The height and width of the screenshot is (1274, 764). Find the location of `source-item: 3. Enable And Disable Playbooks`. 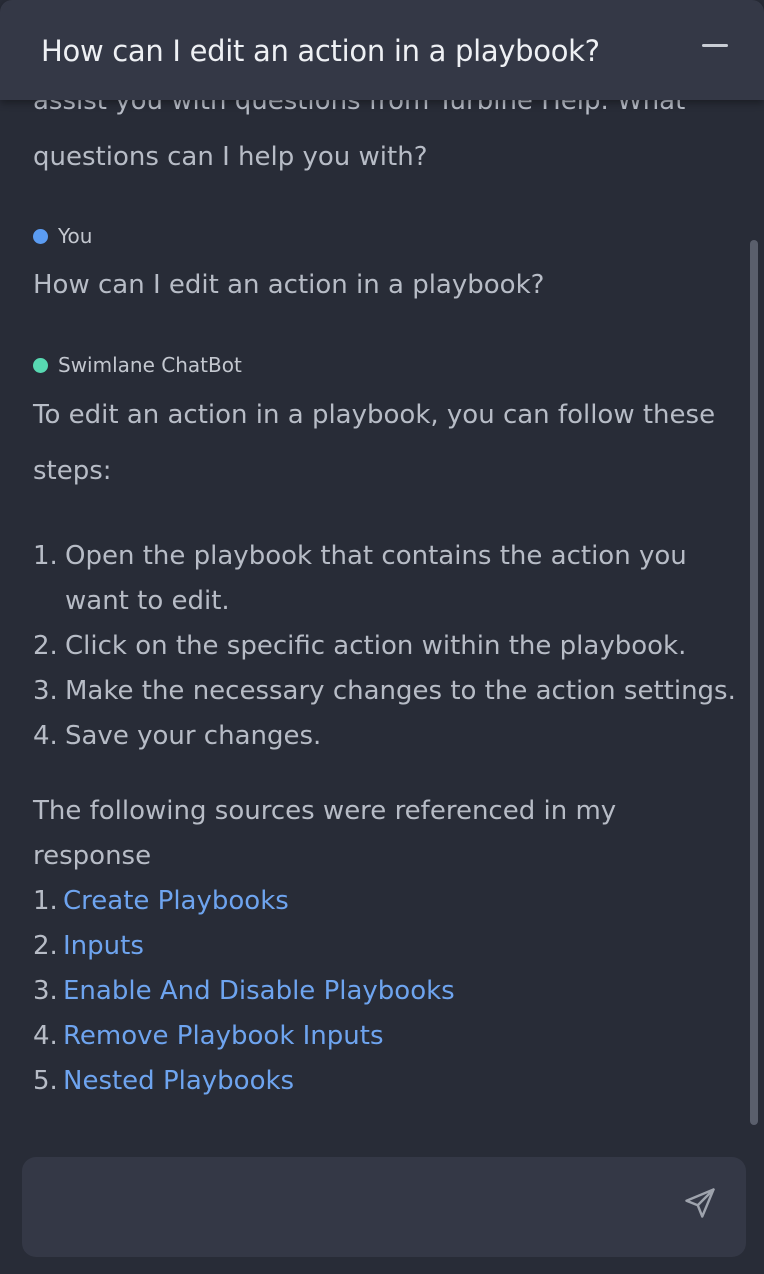

source-item: 3. Enable And Disable Playbooks is located at coordinates (324, 991).